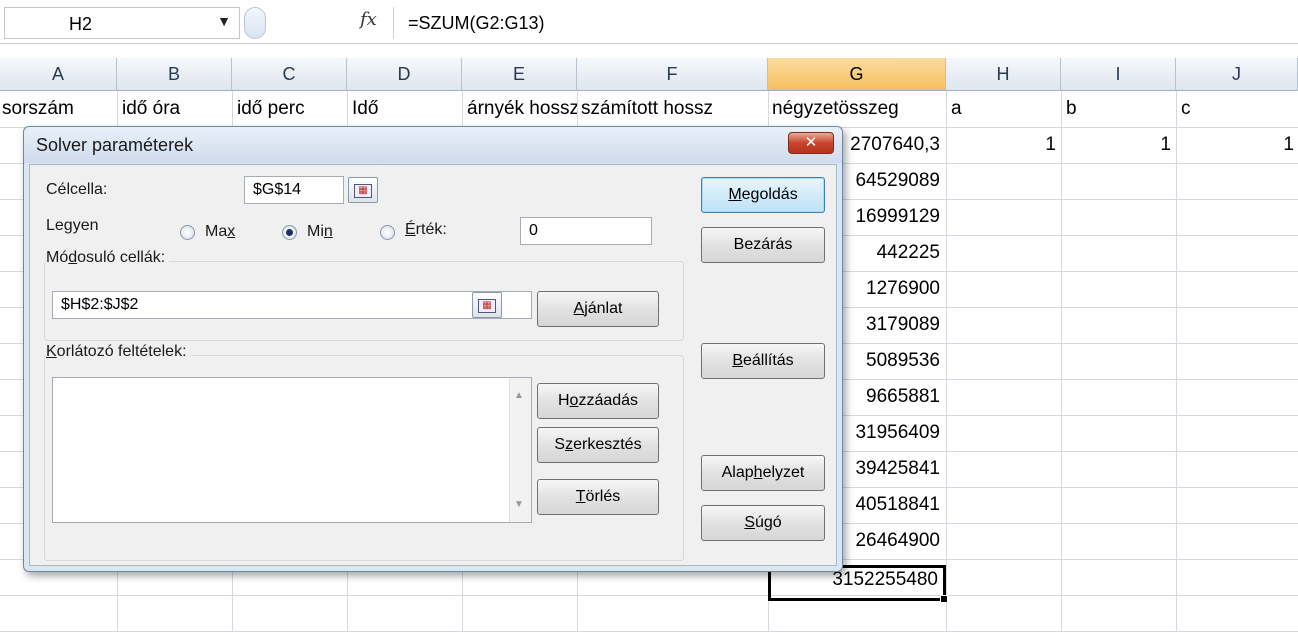 Image resolution: width=1298 pixels, height=632 pixels. I want to click on column-header-f: F, so click(672, 74).